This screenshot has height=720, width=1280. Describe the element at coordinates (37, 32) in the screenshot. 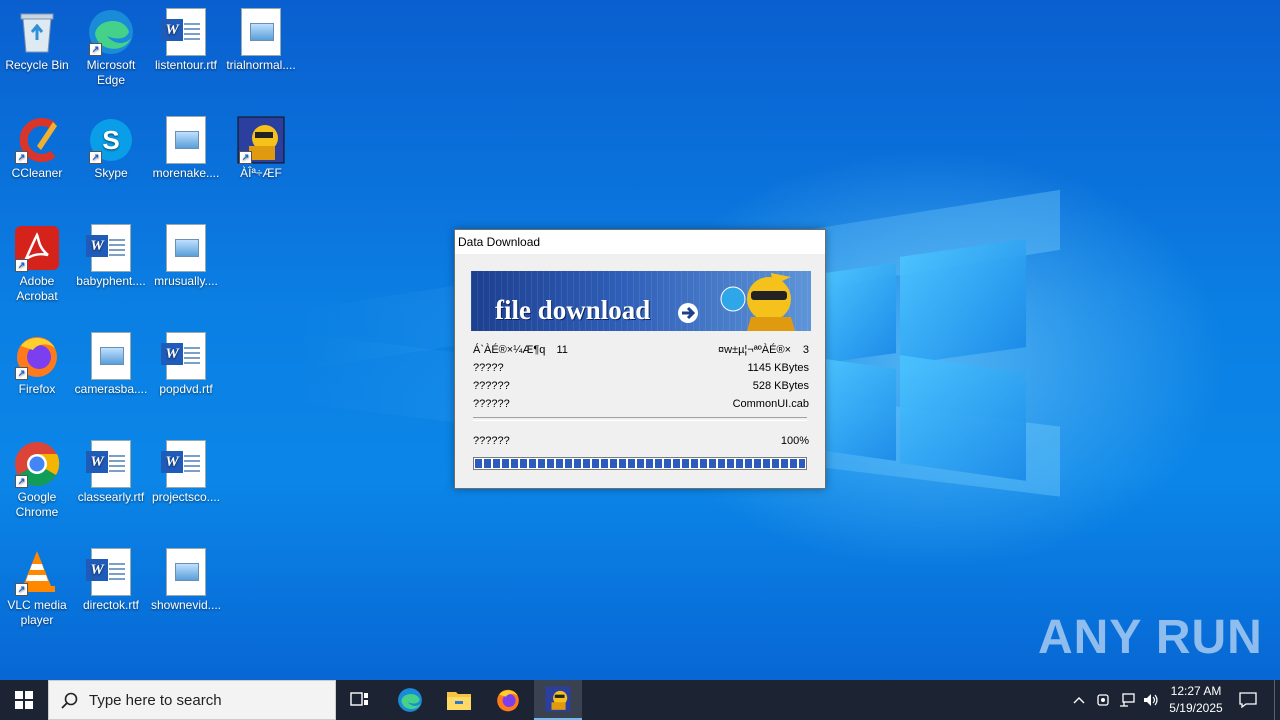

I see `recycle-bin-icon` at that location.